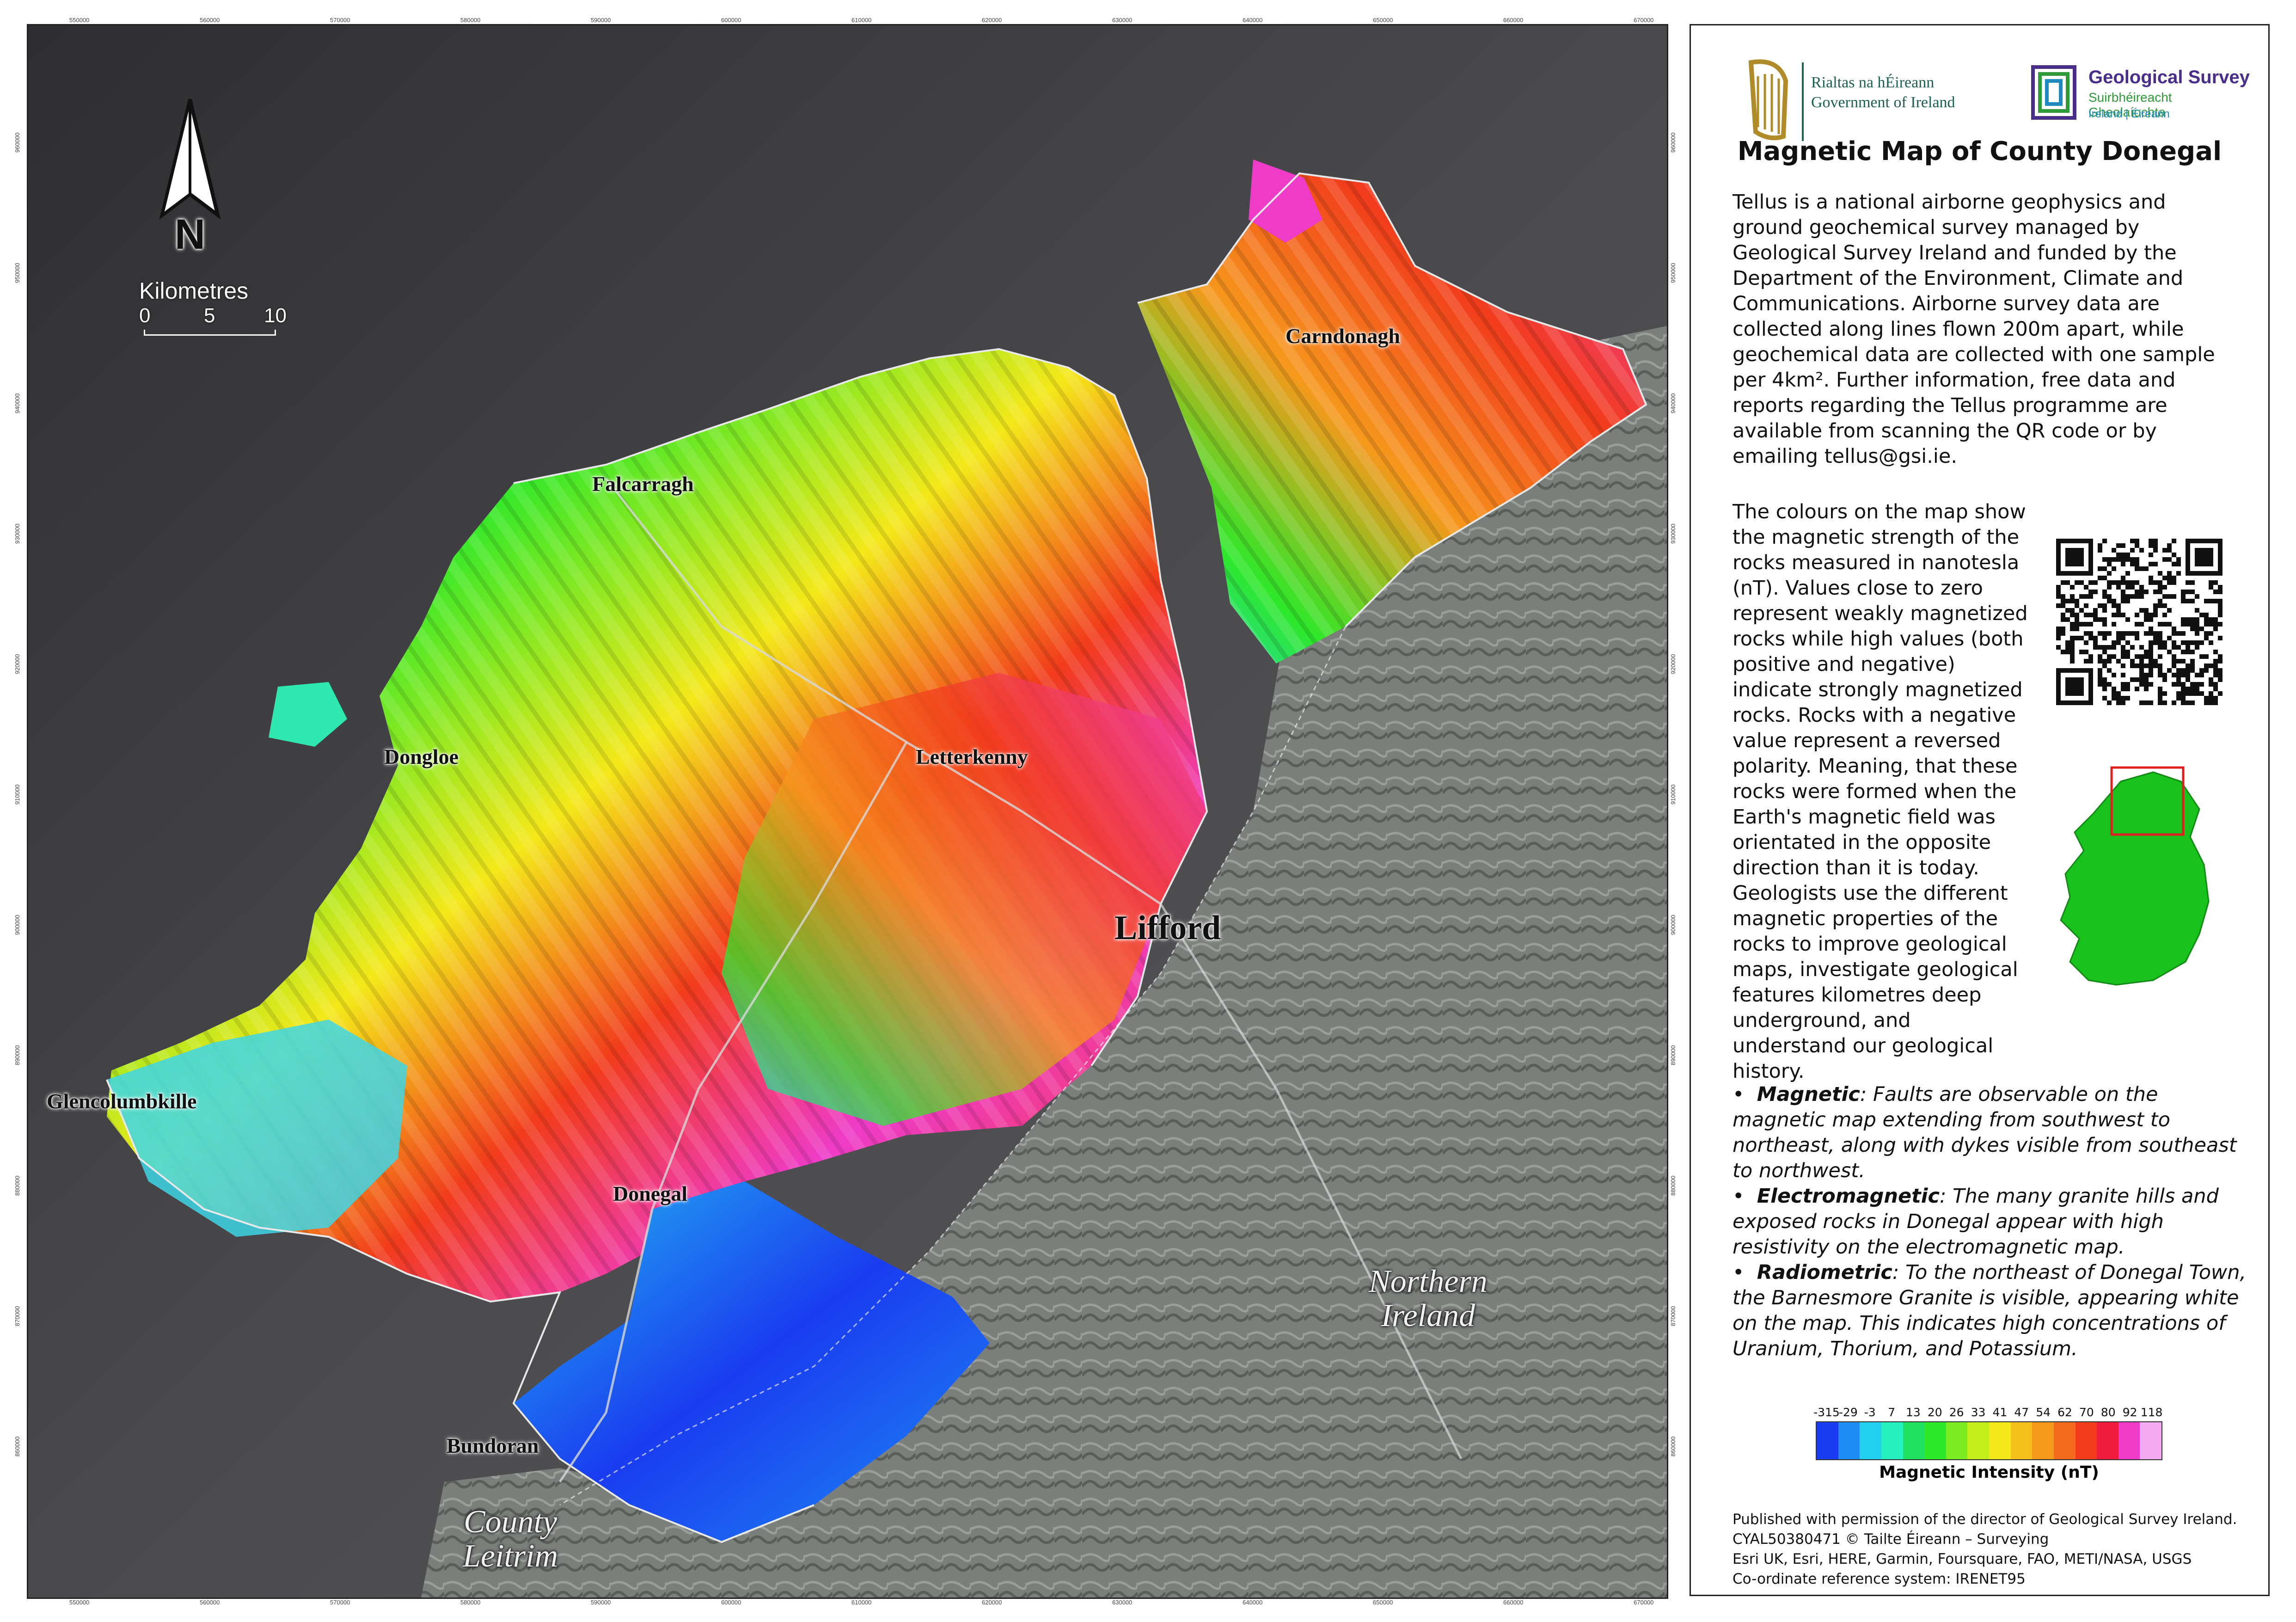  I want to click on gsi-line-1: Geological Survey, so click(2169, 77).